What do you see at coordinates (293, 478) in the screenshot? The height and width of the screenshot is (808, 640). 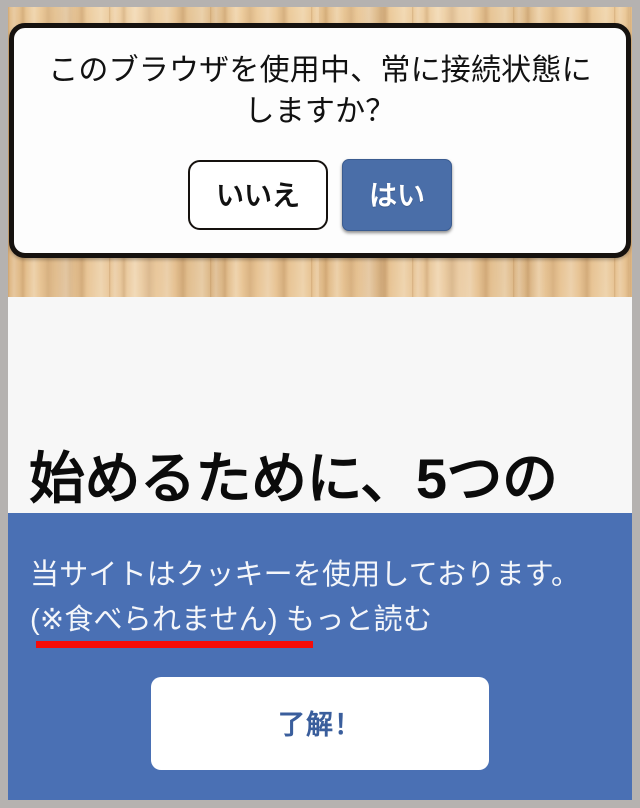 I see `page-title: 始めるために、5つの` at bounding box center [293, 478].